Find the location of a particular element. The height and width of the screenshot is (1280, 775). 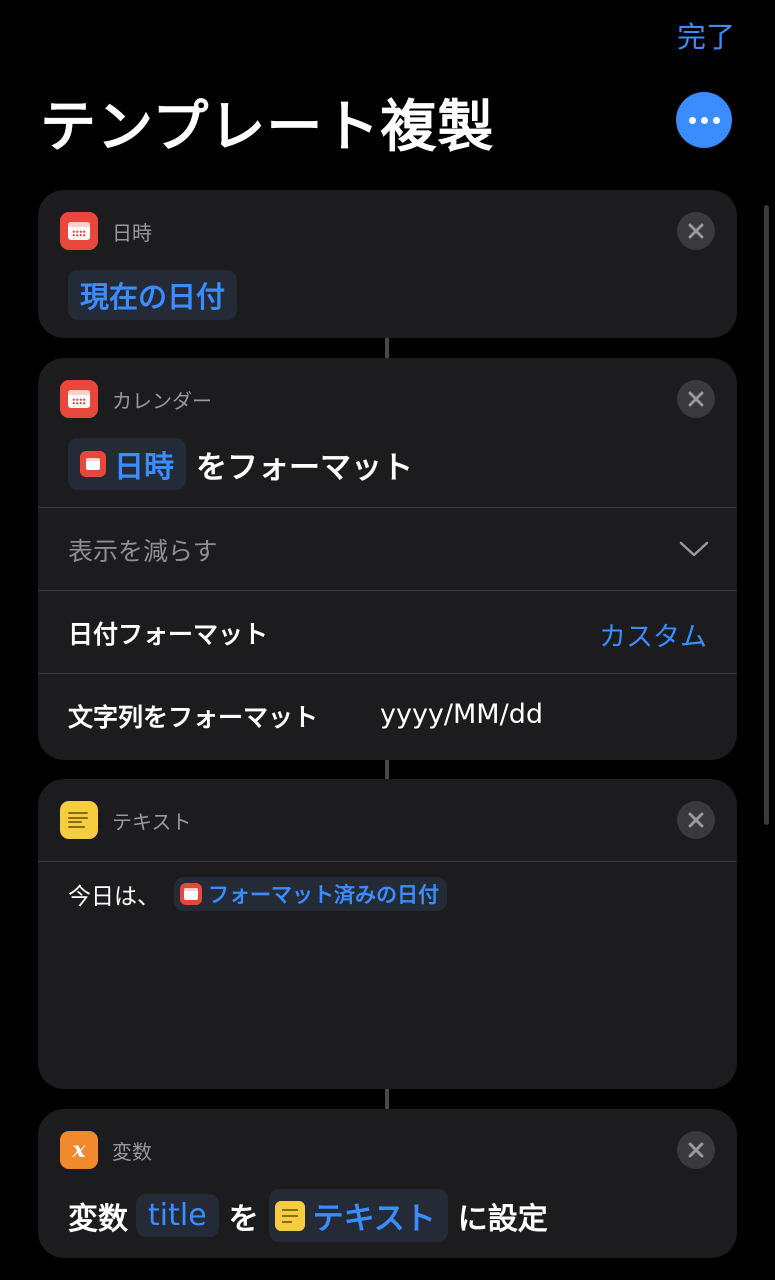

ellipsis-icon is located at coordinates (692, 120).